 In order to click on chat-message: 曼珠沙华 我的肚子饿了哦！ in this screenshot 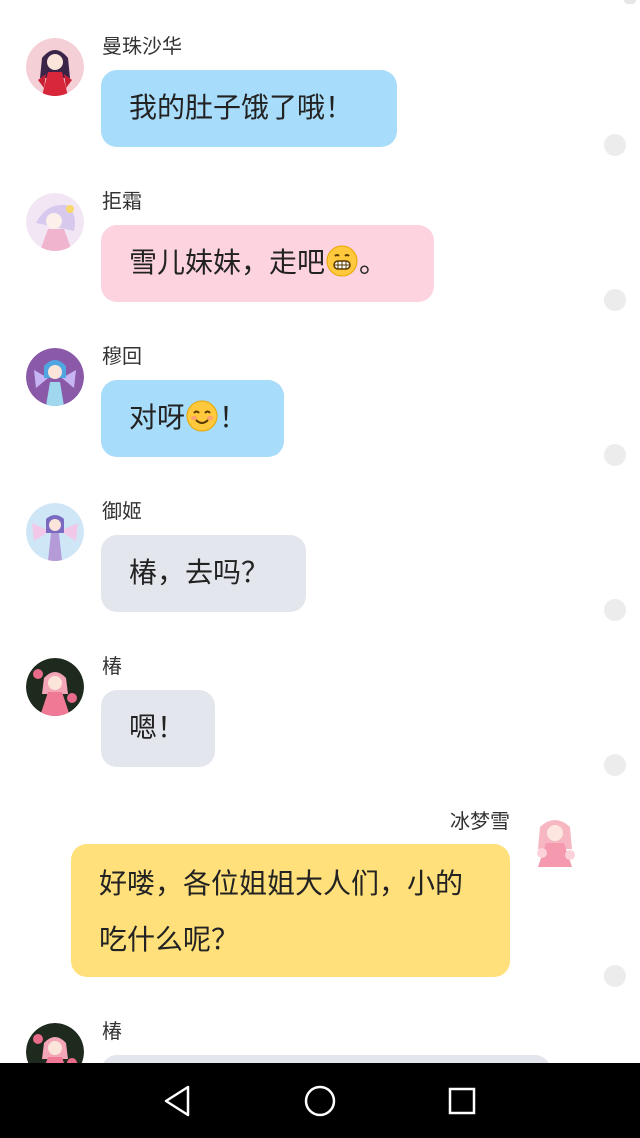, I will do `click(320, 80)`.